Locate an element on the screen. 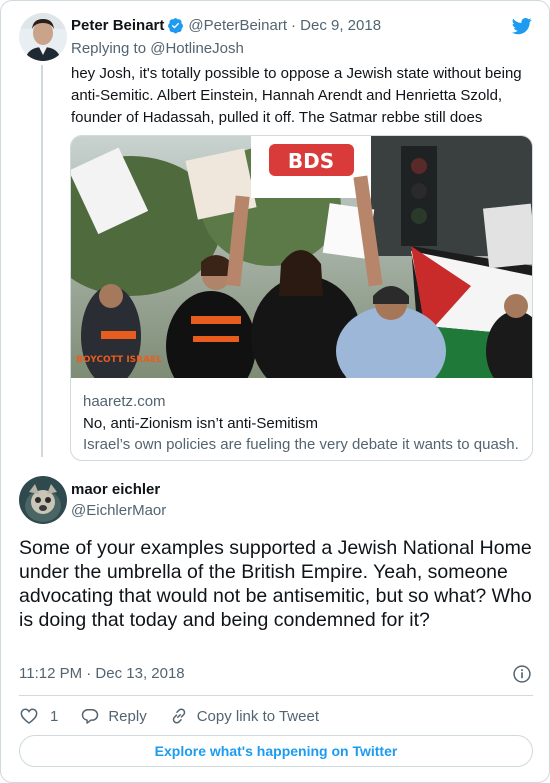  tweet-actions-bar: 1 Reply Copy link to Tweet is located at coordinates (180, 716).